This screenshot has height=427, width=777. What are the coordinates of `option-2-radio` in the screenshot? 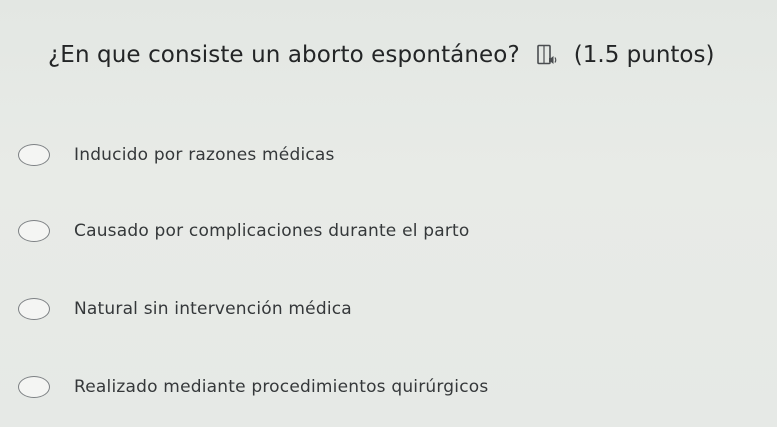 It's located at (34, 231).